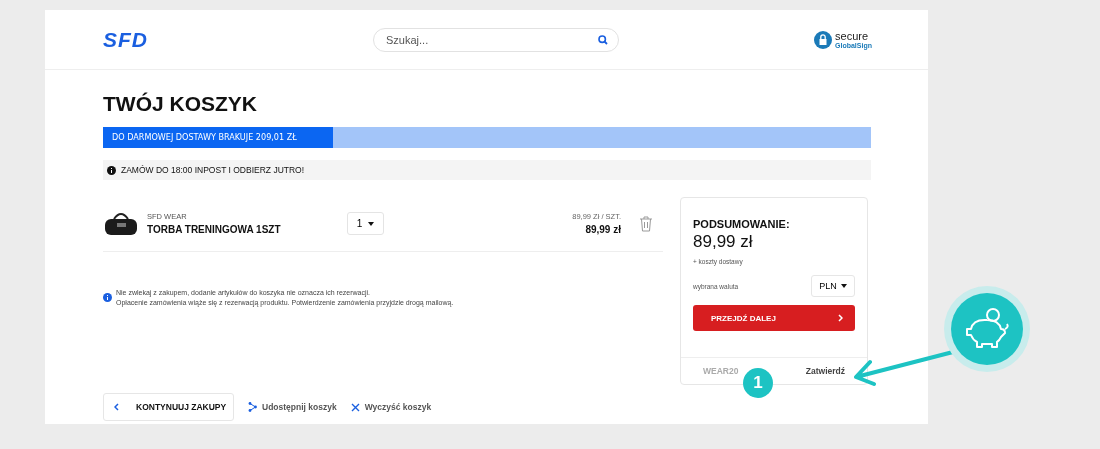 The width and height of the screenshot is (1100, 449). I want to click on bag-icon, so click(121, 223).